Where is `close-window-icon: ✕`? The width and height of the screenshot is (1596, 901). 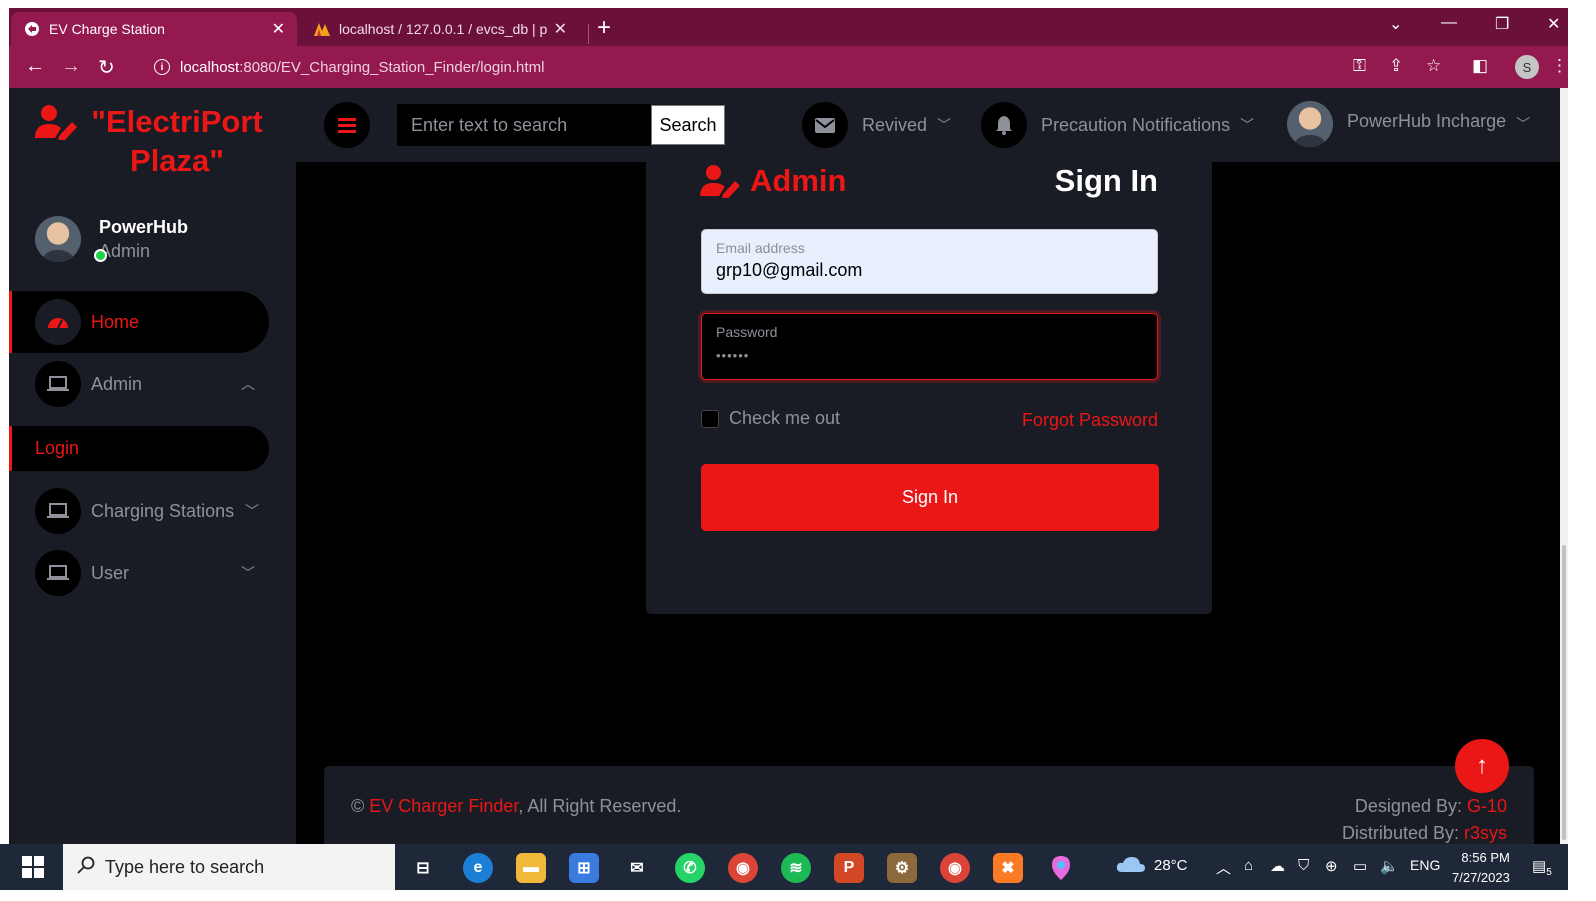 close-window-icon: ✕ is located at coordinates (1553, 24).